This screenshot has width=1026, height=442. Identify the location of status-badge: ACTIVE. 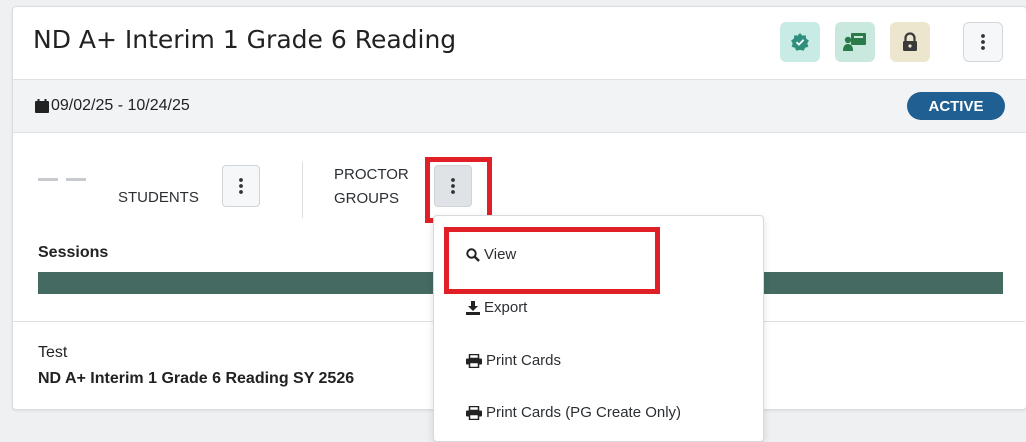
(956, 106).